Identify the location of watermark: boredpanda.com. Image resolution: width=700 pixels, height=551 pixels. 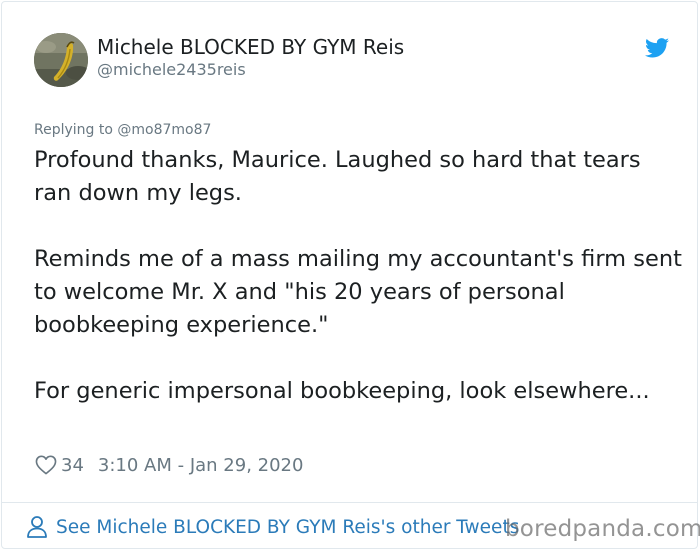
(602, 529).